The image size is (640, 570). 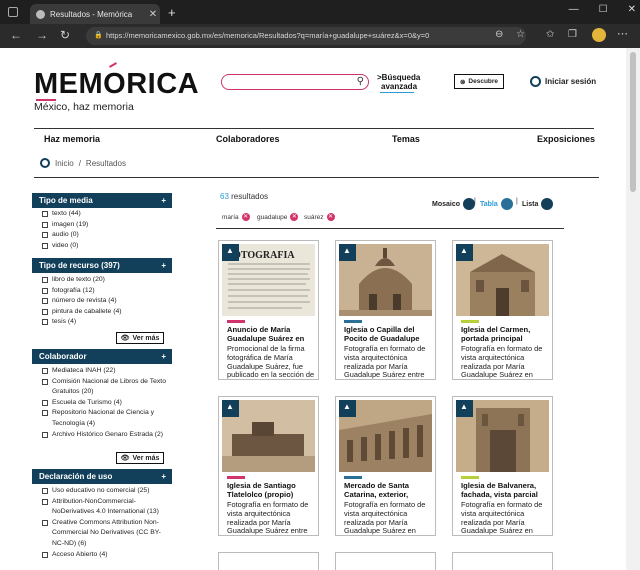 What do you see at coordinates (563, 81) in the screenshot?
I see `login-link: Iniciar sesión` at bounding box center [563, 81].